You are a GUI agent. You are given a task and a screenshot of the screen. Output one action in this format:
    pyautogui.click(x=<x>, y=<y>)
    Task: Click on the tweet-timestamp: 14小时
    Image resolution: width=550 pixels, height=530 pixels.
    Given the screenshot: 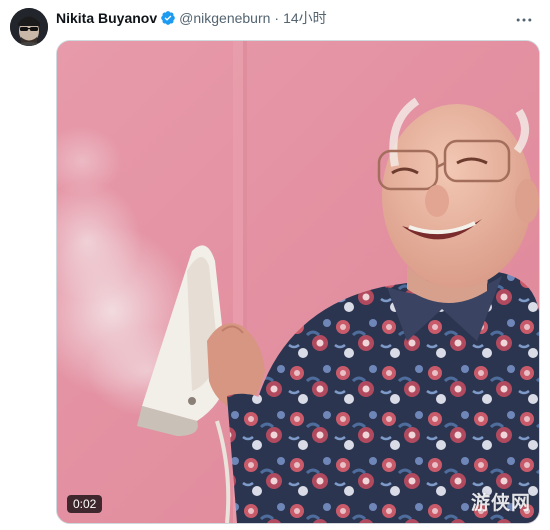 What is the action you would take?
    pyautogui.click(x=305, y=18)
    